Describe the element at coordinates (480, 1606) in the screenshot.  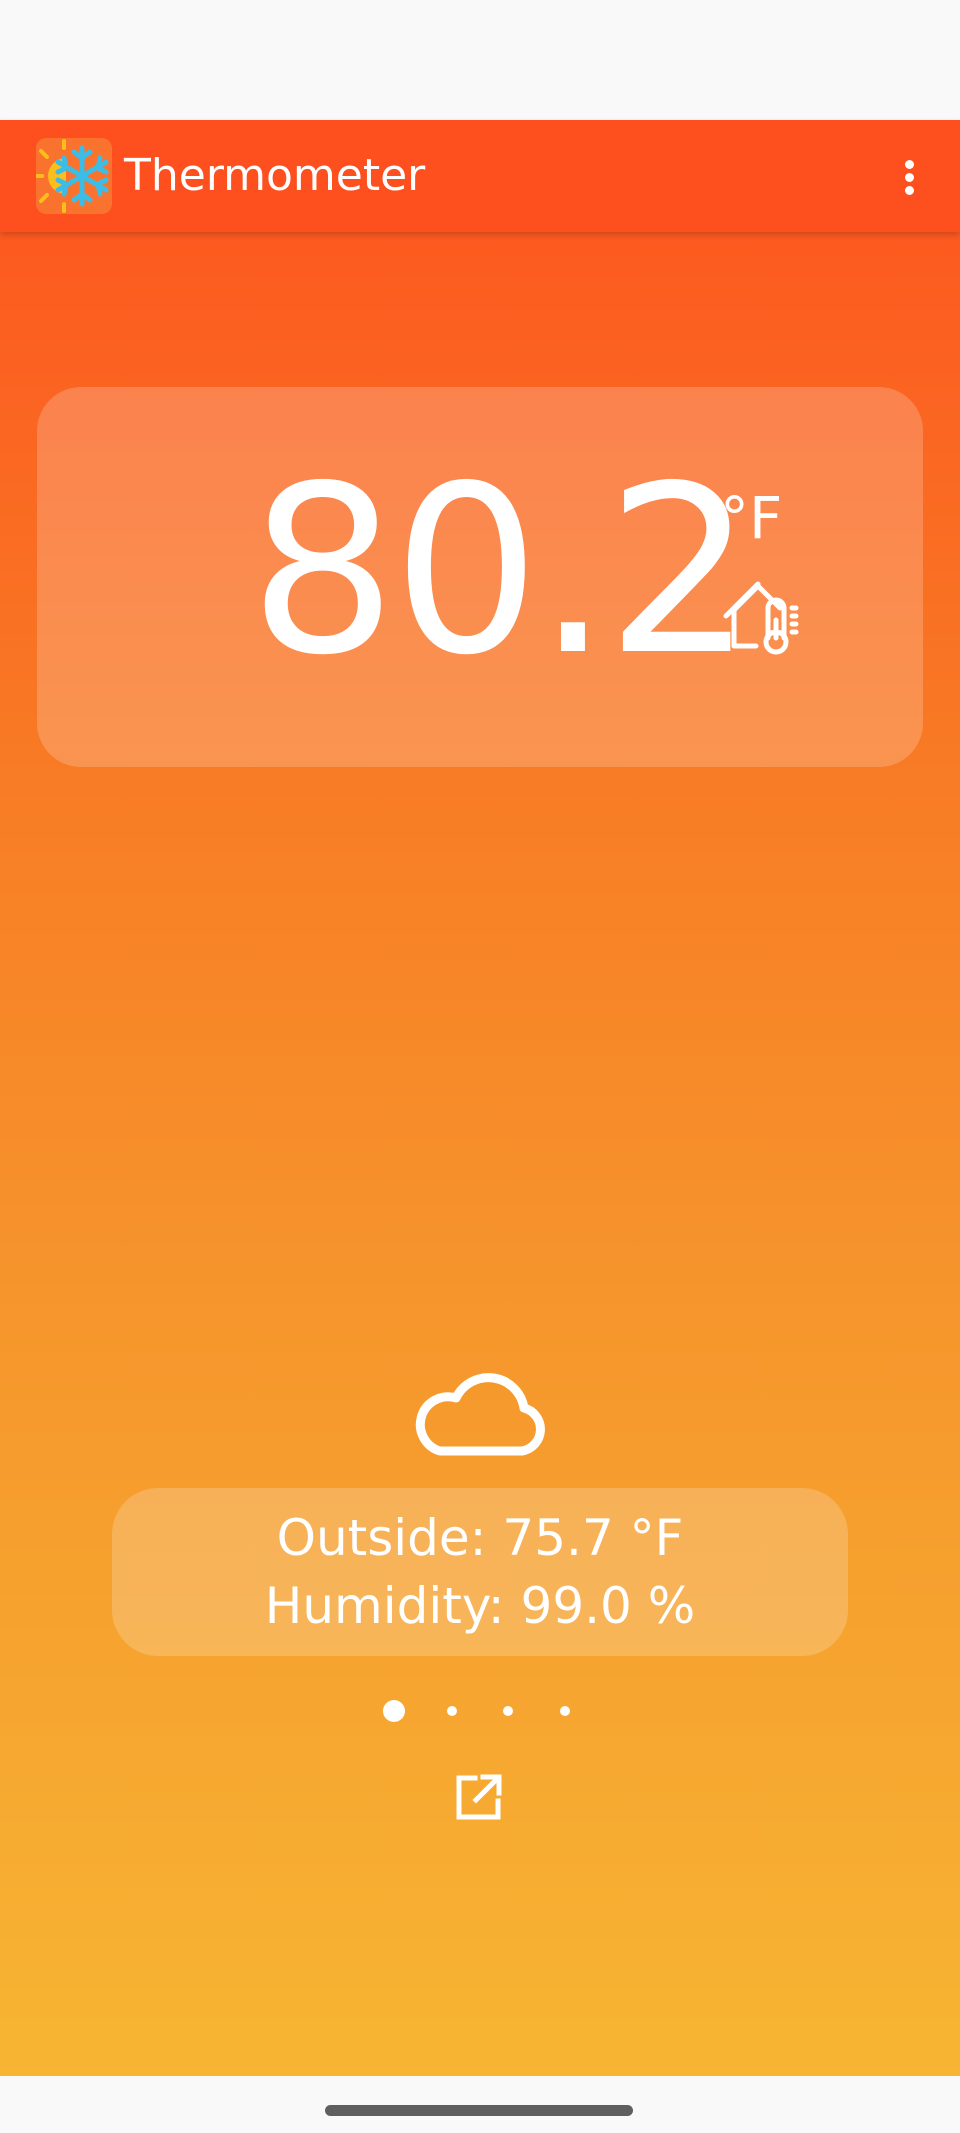
I see `outside-humidity: Humidity: 99.0 %` at that location.